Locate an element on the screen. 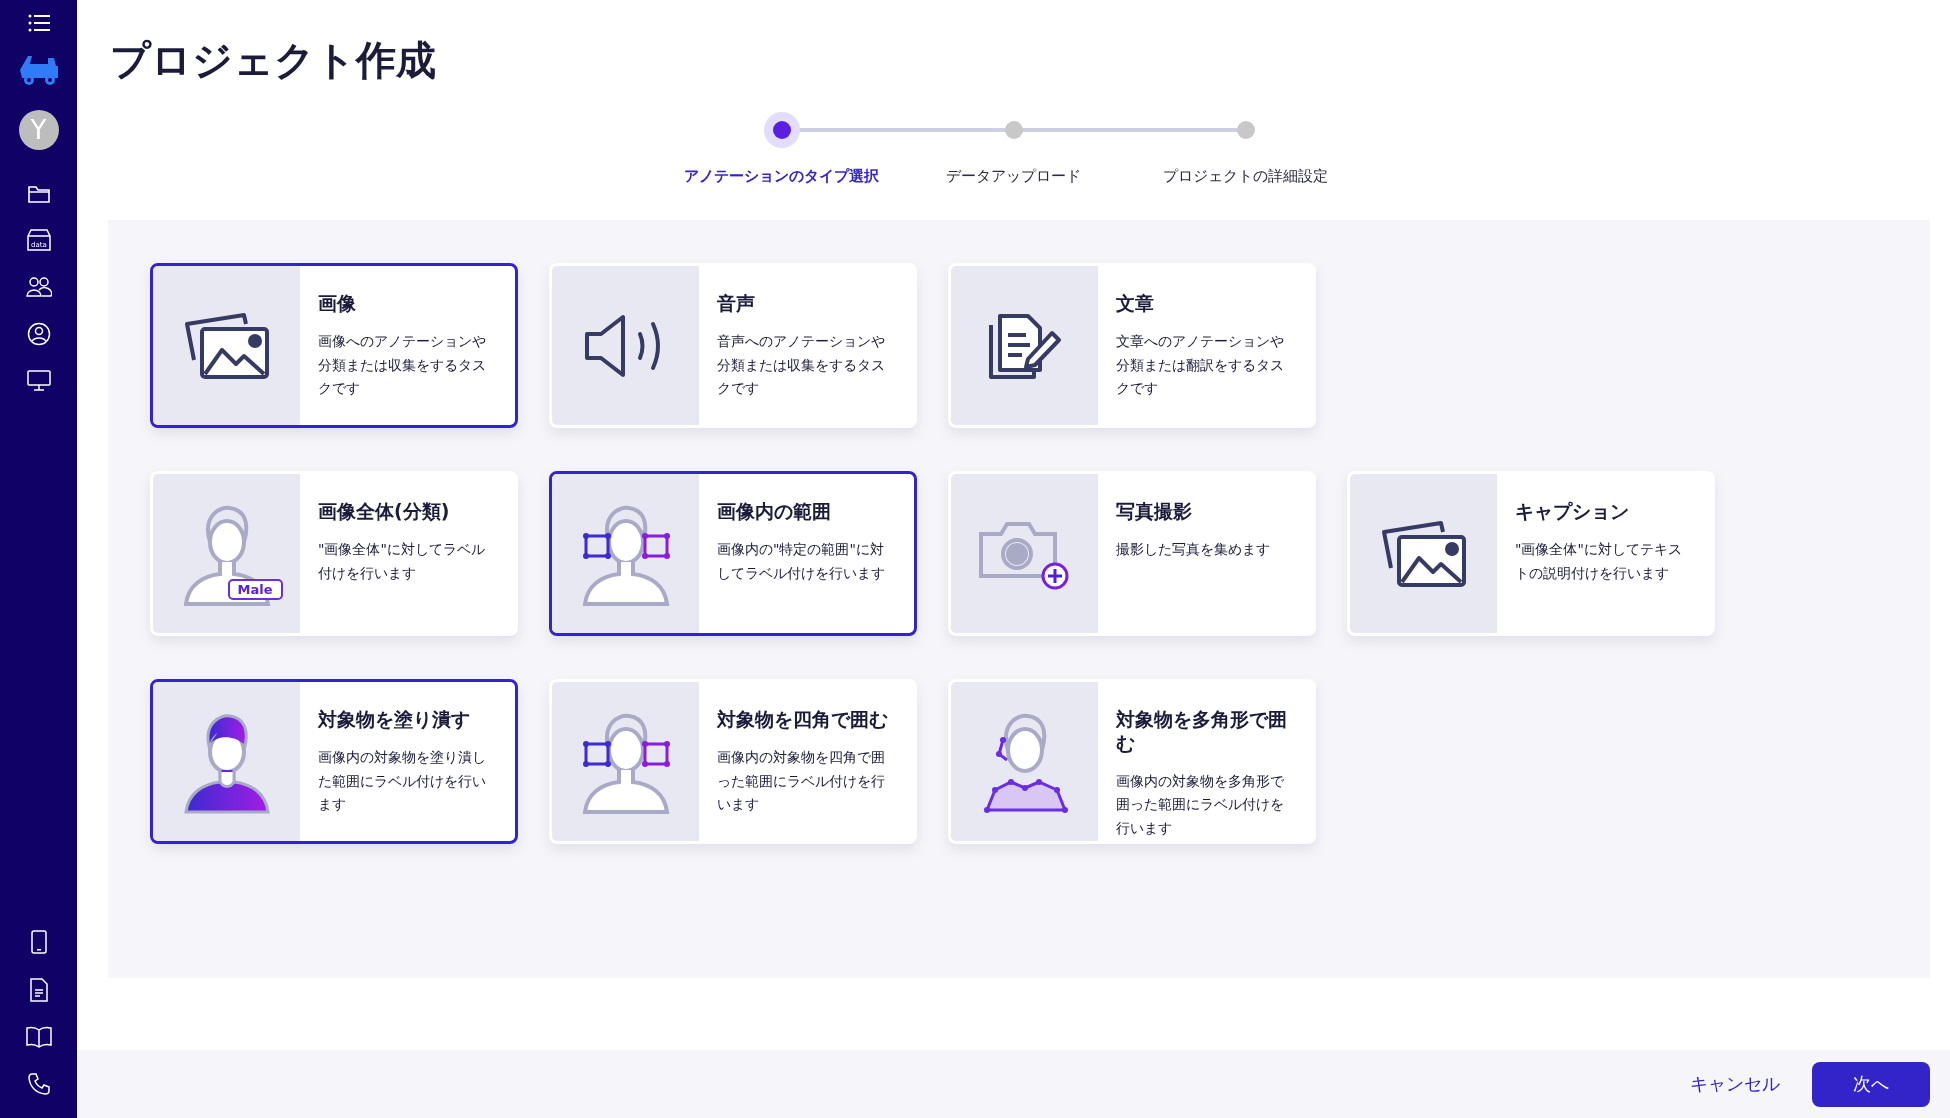  card-description: 画像内の"特定の範囲"に対してラベル付けを行います is located at coordinates (801, 561).